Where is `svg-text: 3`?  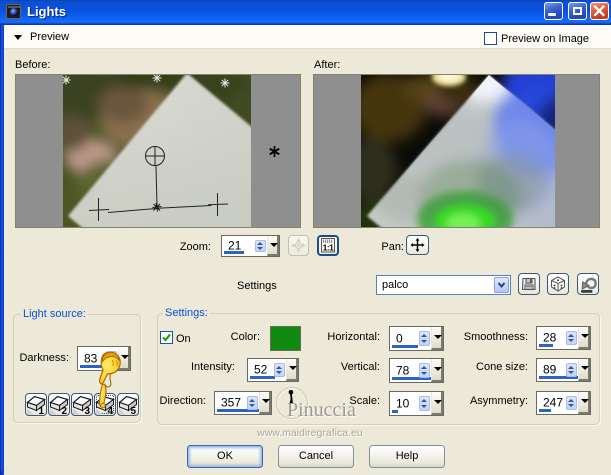
svg-text: 3 is located at coordinates (88, 410).